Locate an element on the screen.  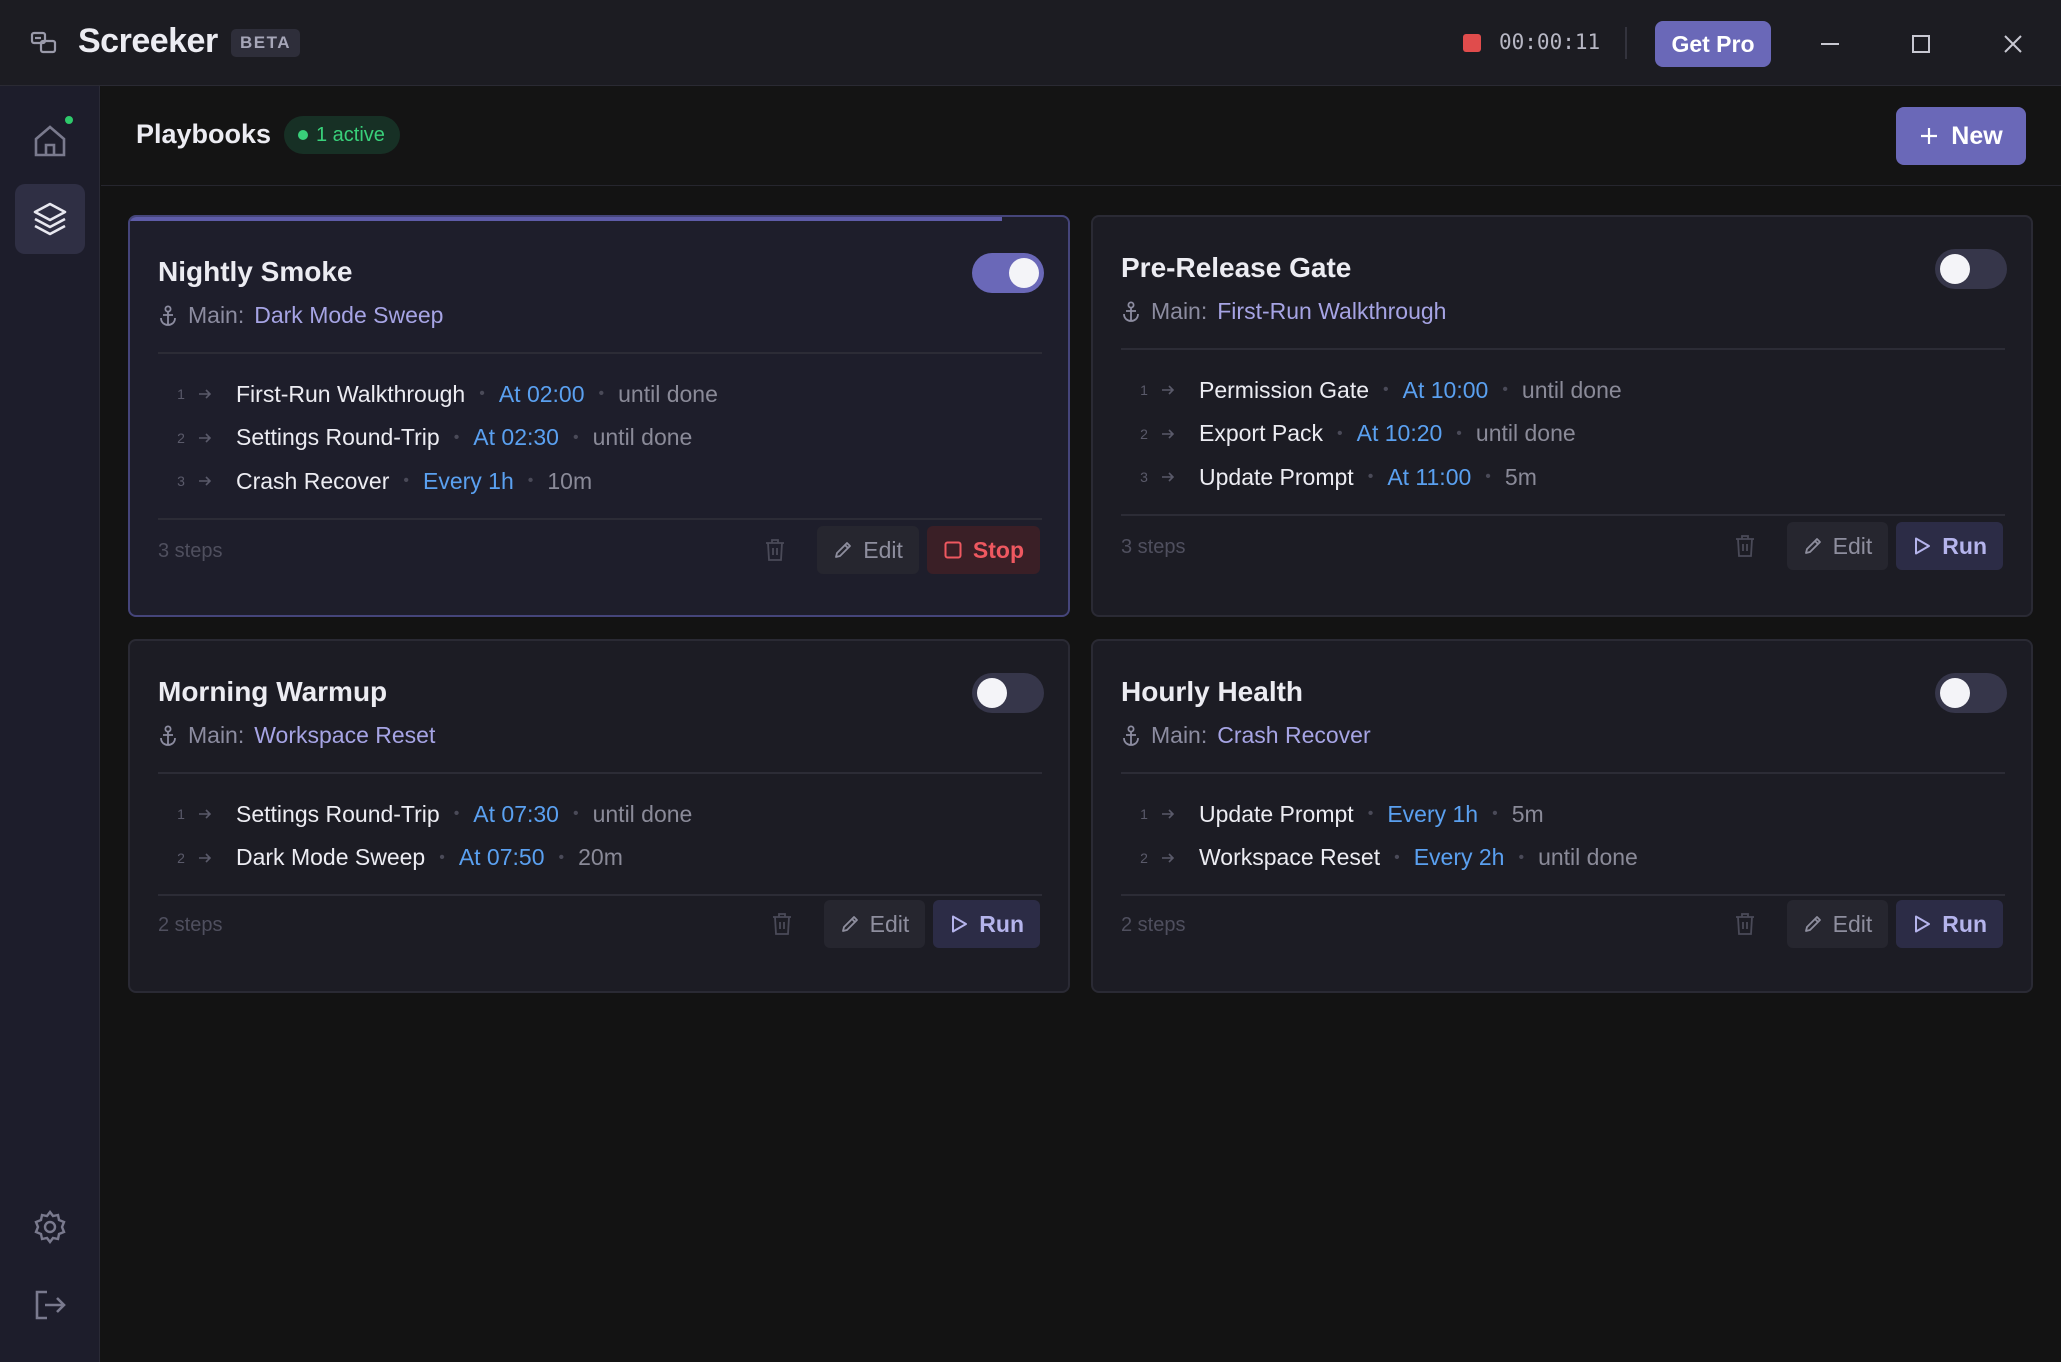
step-row: 3 Update Prompt • At 11:00 • 5m is located at coordinates (1329, 477).